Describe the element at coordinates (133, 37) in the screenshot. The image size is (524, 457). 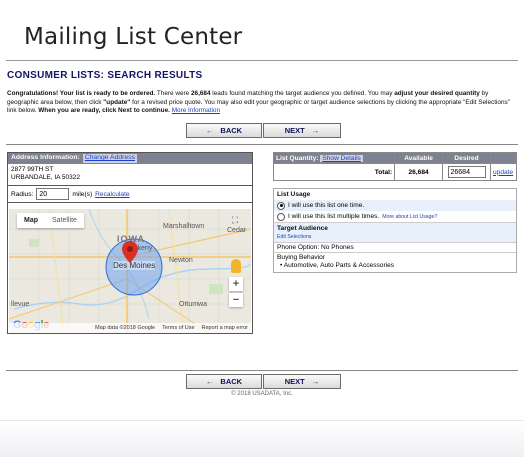
I see `app-title: Mailing List Center` at that location.